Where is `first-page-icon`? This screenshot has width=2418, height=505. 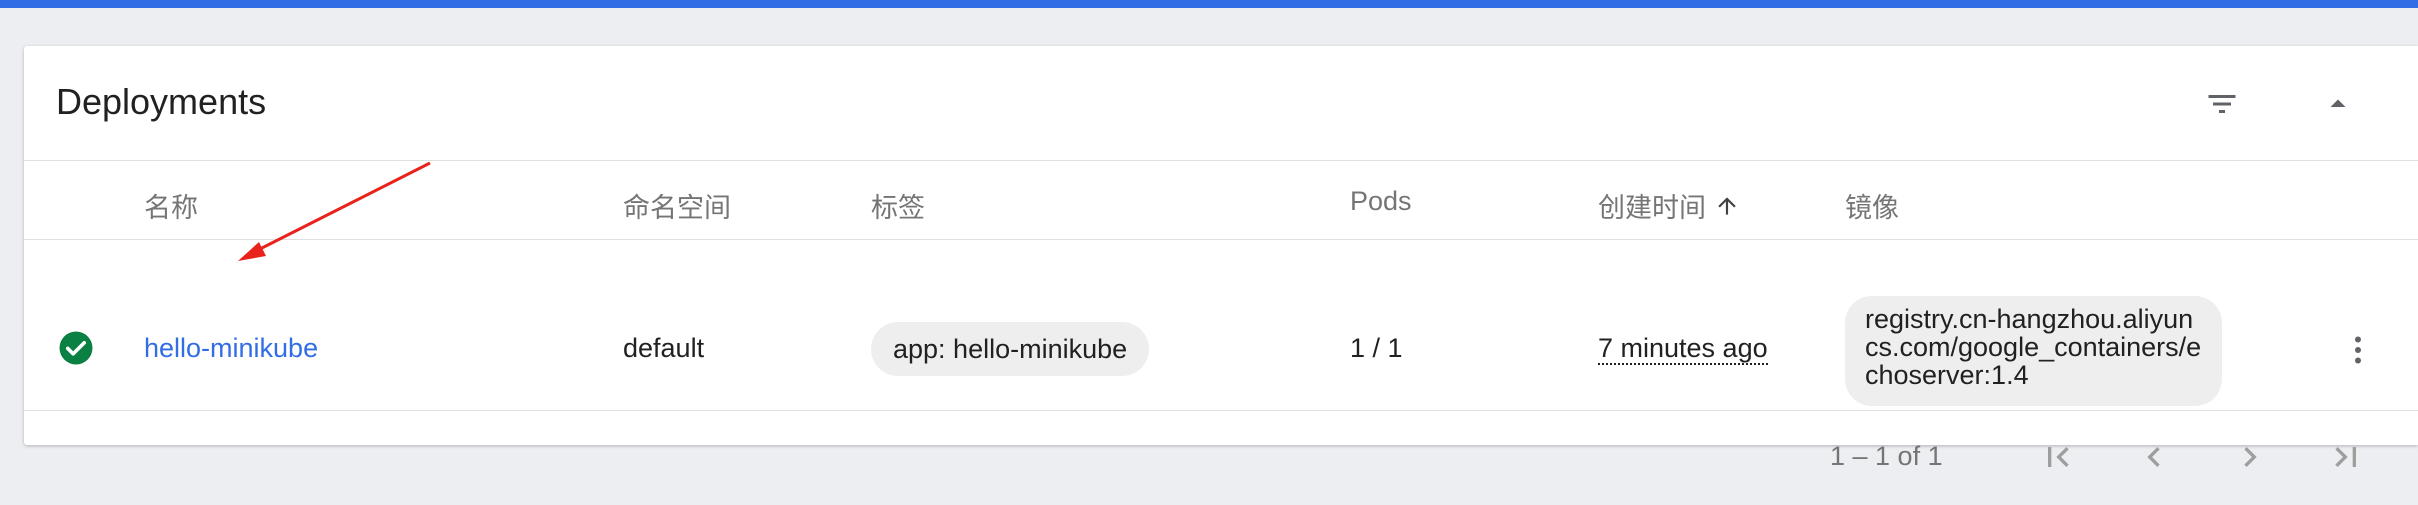
first-page-icon is located at coordinates (2058, 457).